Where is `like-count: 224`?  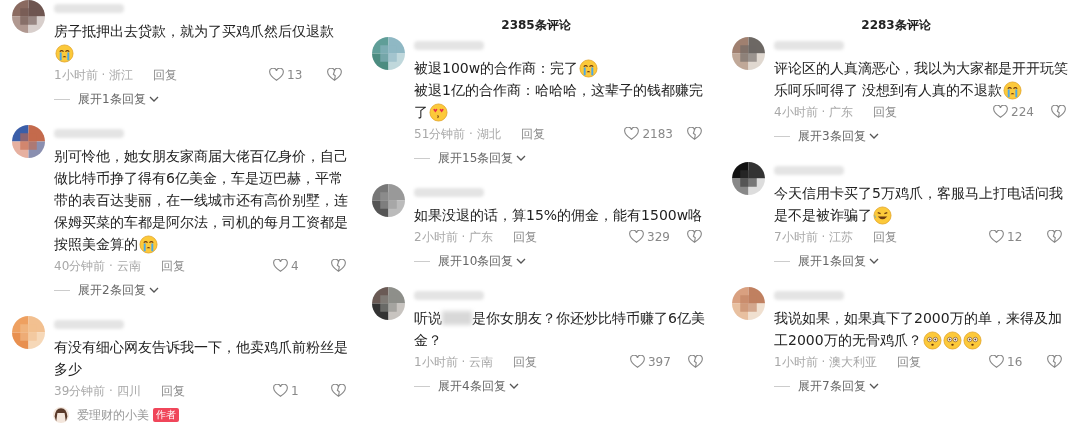
like-count: 224 is located at coordinates (1022, 112).